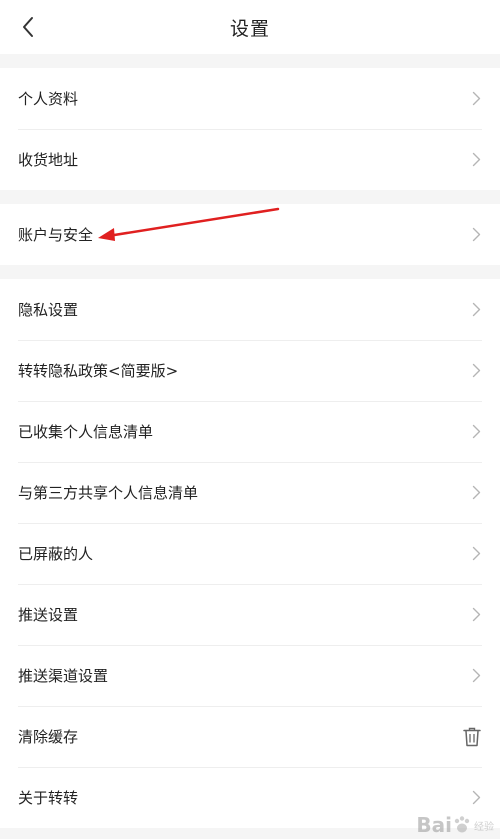 This screenshot has height=839, width=500. What do you see at coordinates (48, 737) in the screenshot?
I see `settings-item-label: 清除缓存` at bounding box center [48, 737].